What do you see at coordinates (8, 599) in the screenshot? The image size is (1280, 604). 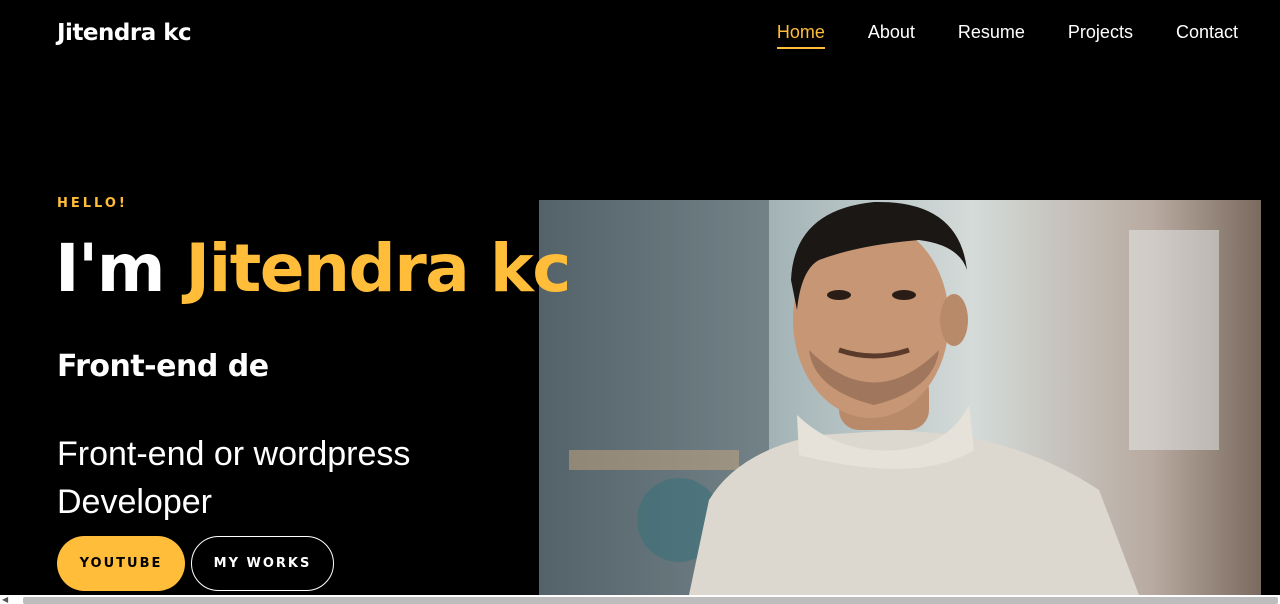 I see `chevron-left-icon: ◀` at bounding box center [8, 599].